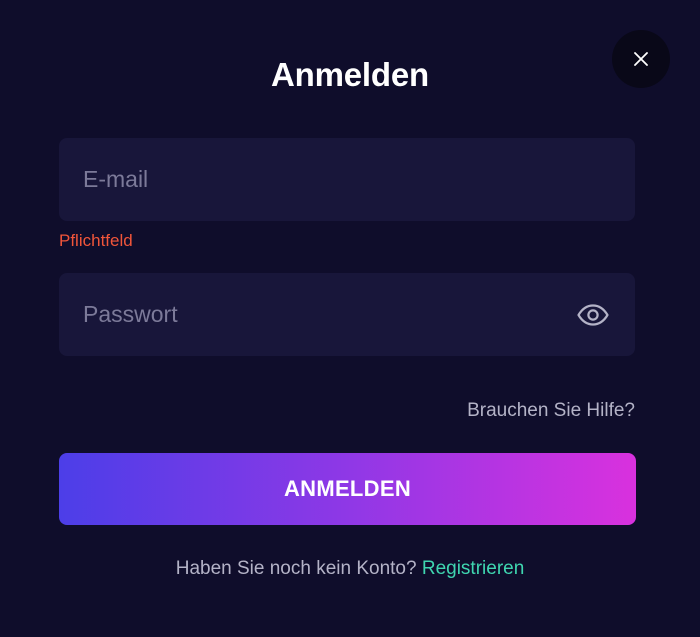  Describe the element at coordinates (296, 568) in the screenshot. I see `signup-prompt-text: Haben Sie noch kein Konto?` at that location.